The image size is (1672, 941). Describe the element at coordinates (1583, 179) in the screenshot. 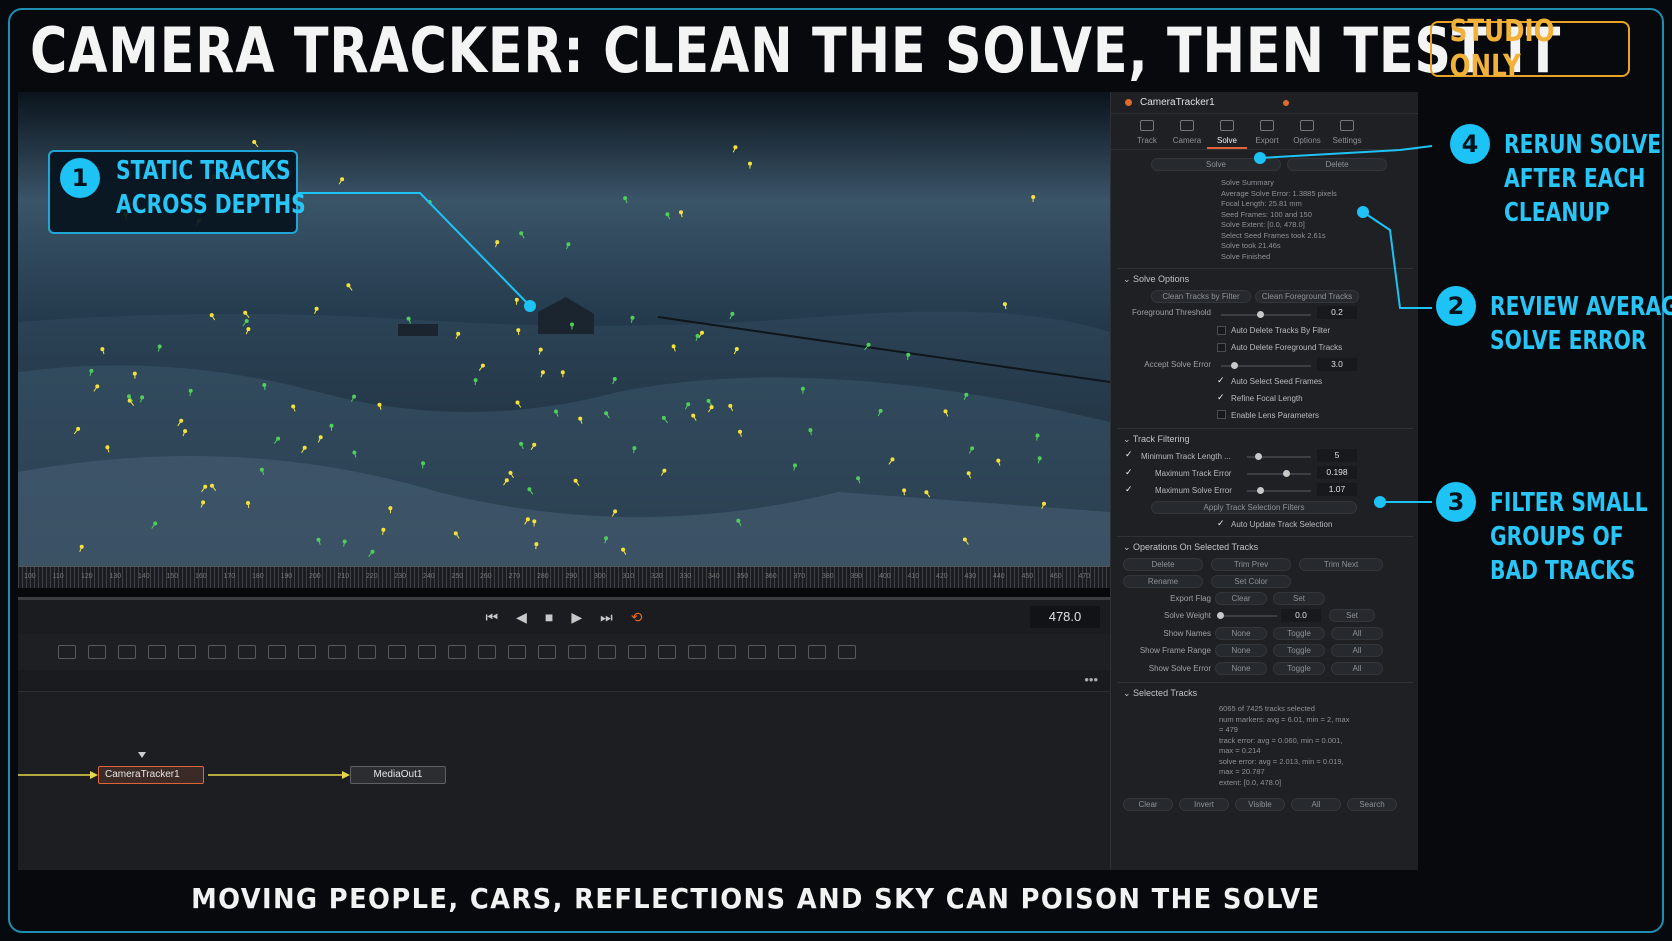

I see `callout-4-text: RERUN SOLVE AFTER EACH CLEANUP` at that location.